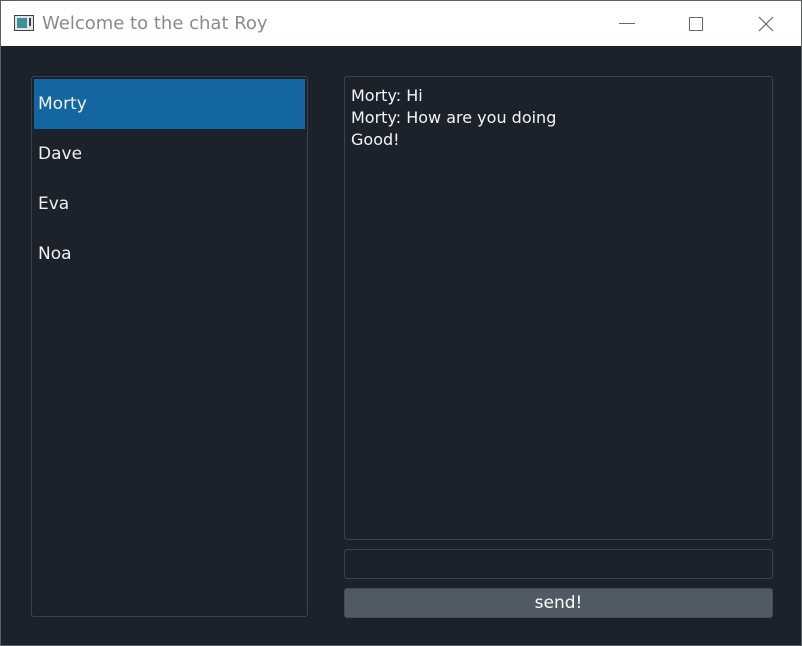 Image resolution: width=802 pixels, height=646 pixels. I want to click on app-icon, so click(24, 23).